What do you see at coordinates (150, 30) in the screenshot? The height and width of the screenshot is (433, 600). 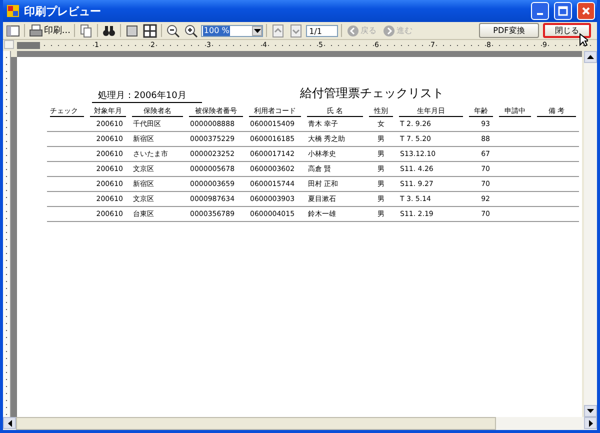 I see `multi-page-icon` at bounding box center [150, 30].